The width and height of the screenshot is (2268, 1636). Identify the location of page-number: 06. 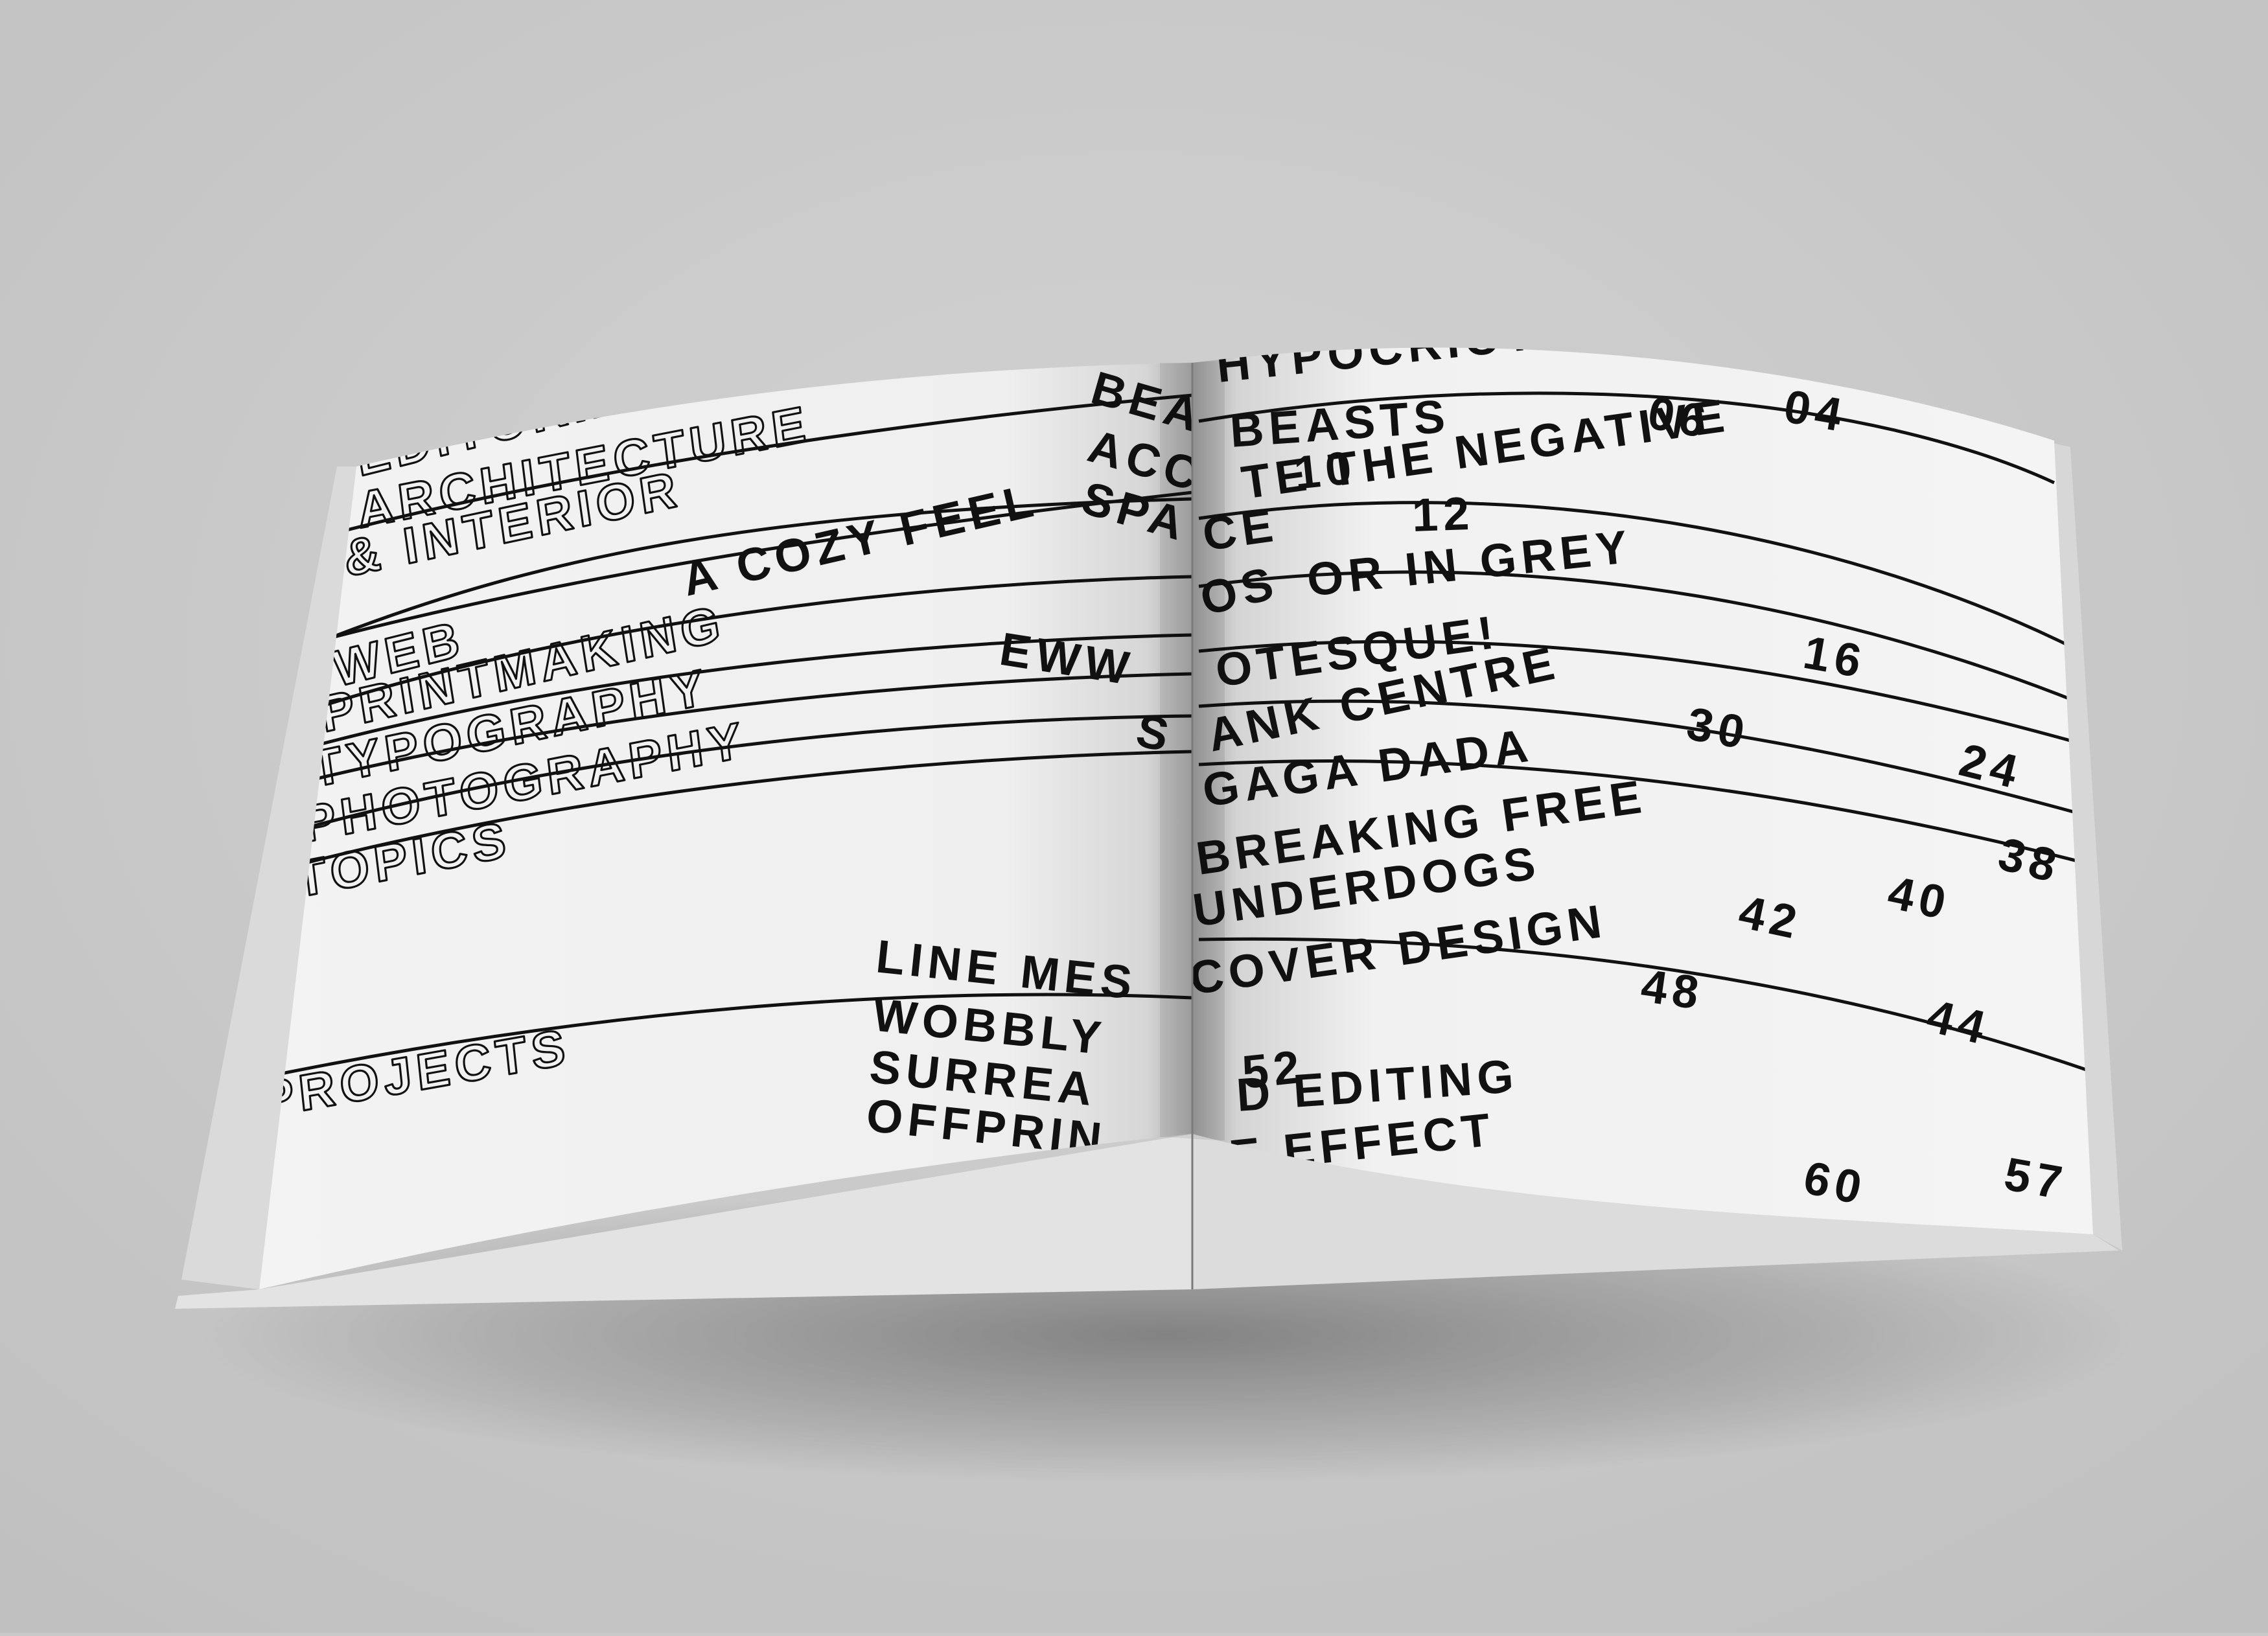
(1679, 417).